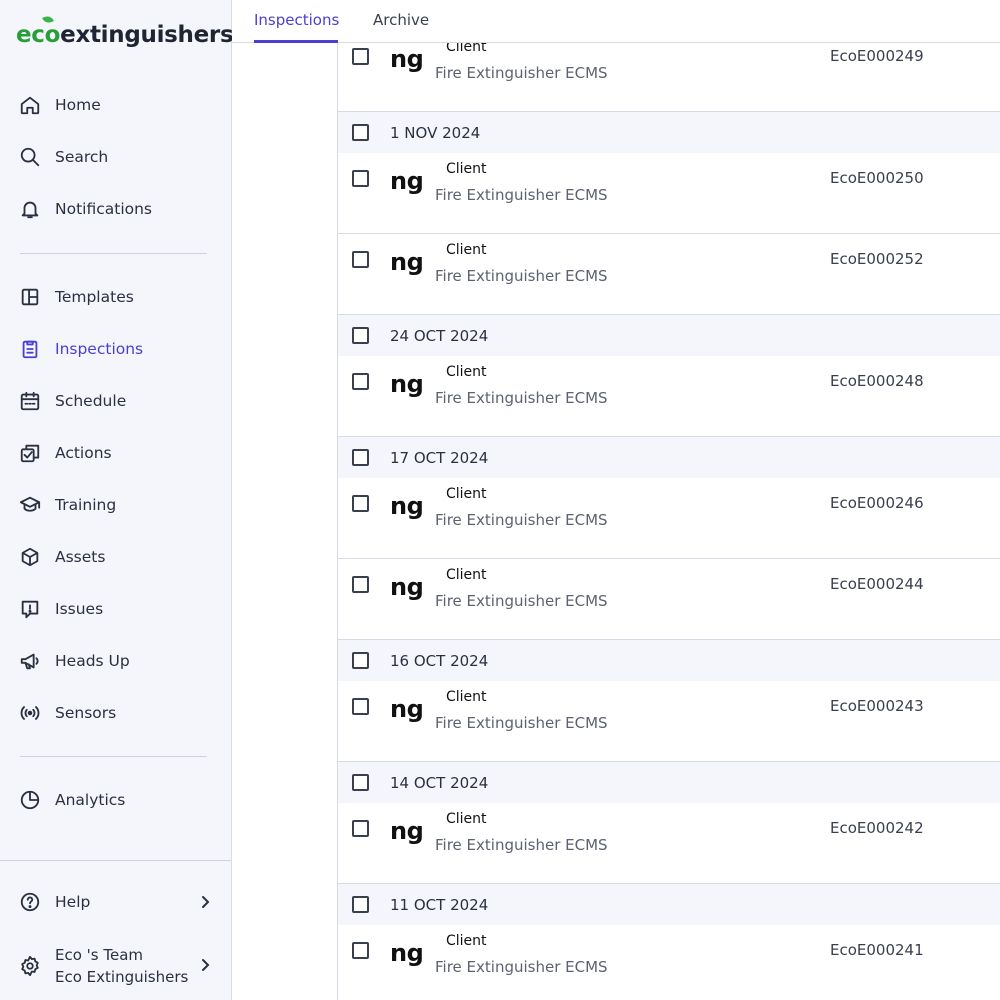 This screenshot has width=1000, height=1000. I want to click on logo-suffix: extinguishers, so click(147, 35).